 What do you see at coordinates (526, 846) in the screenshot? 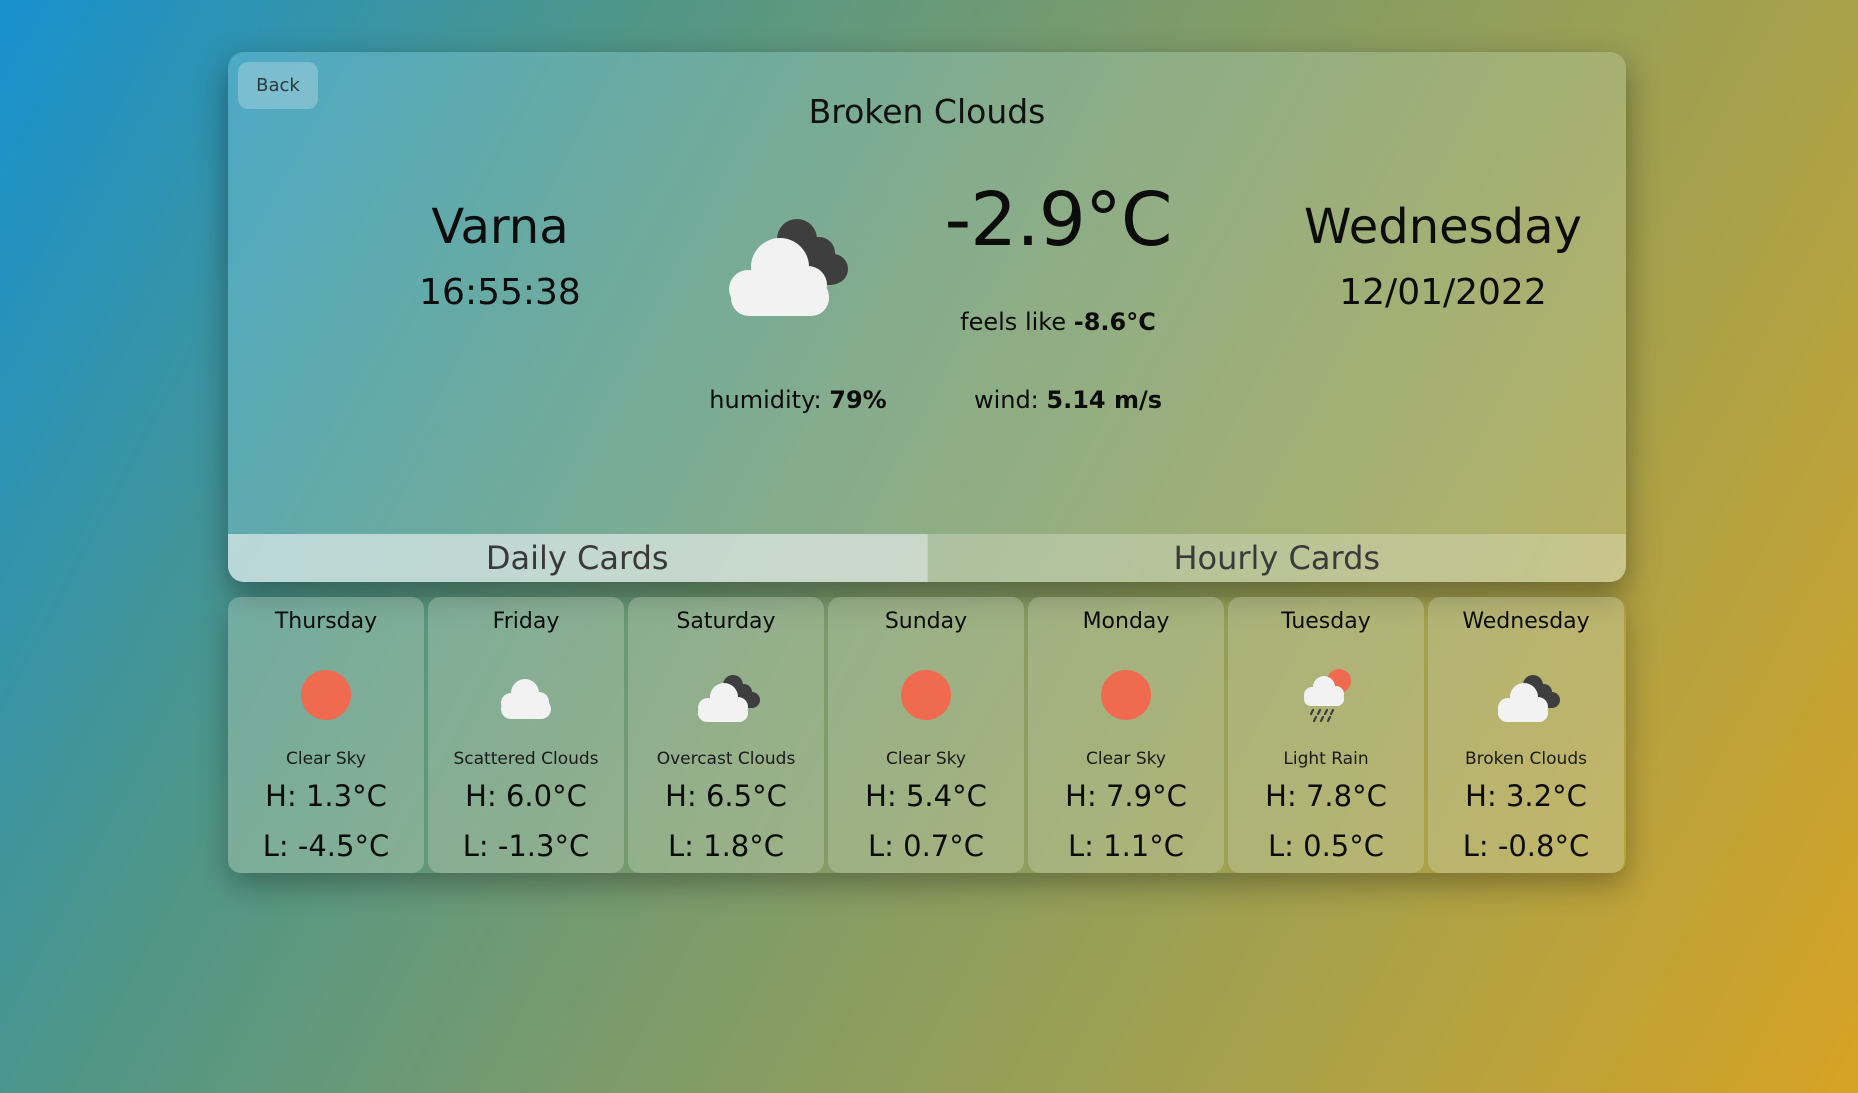
I see `card-low: L: -1.3°C` at bounding box center [526, 846].